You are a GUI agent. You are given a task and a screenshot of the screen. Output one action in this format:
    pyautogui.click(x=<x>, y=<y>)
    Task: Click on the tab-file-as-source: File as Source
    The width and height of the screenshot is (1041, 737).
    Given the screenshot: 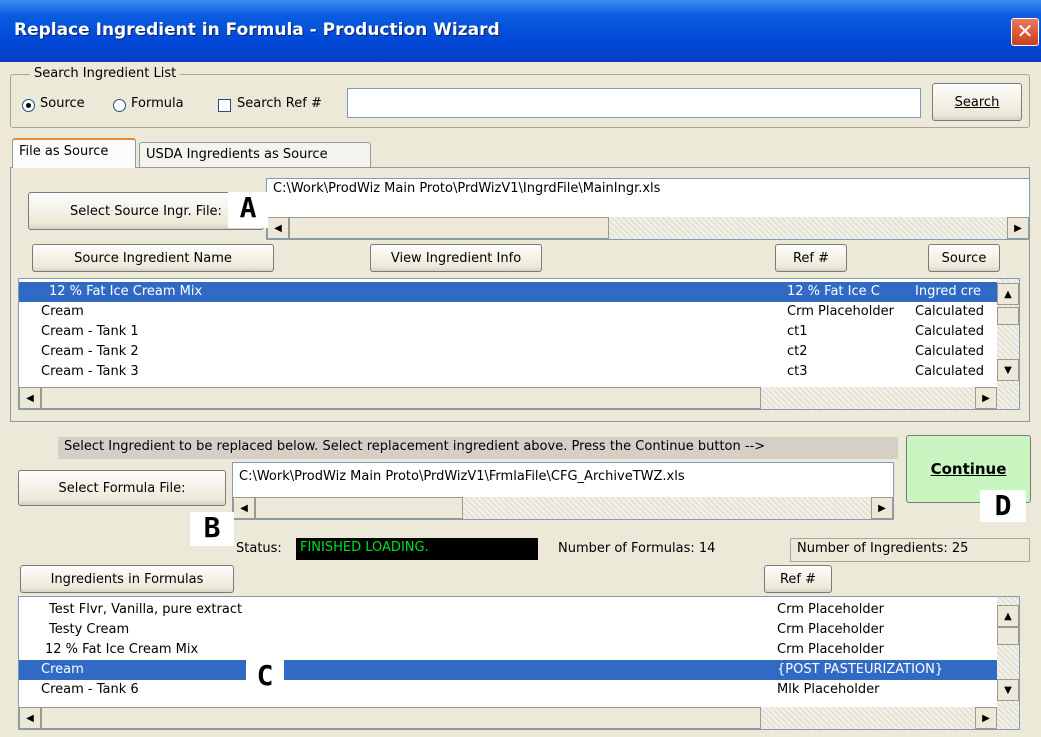 What is the action you would take?
    pyautogui.click(x=74, y=153)
    